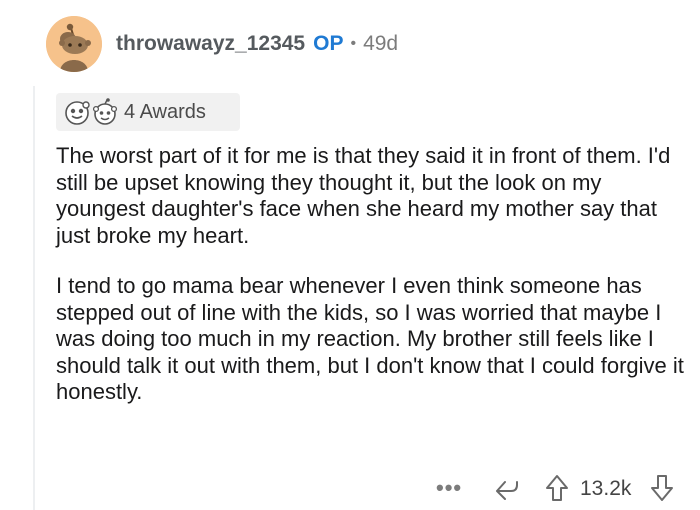  Describe the element at coordinates (381, 43) in the screenshot. I see `comment-age: 49d` at that location.